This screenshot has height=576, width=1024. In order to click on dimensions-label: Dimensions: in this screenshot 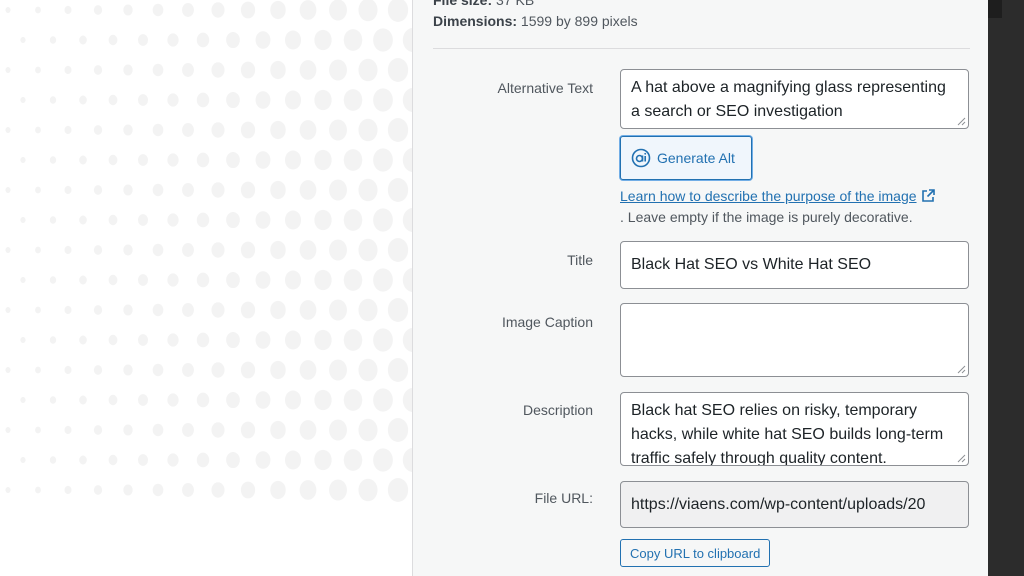, I will do `click(475, 21)`.